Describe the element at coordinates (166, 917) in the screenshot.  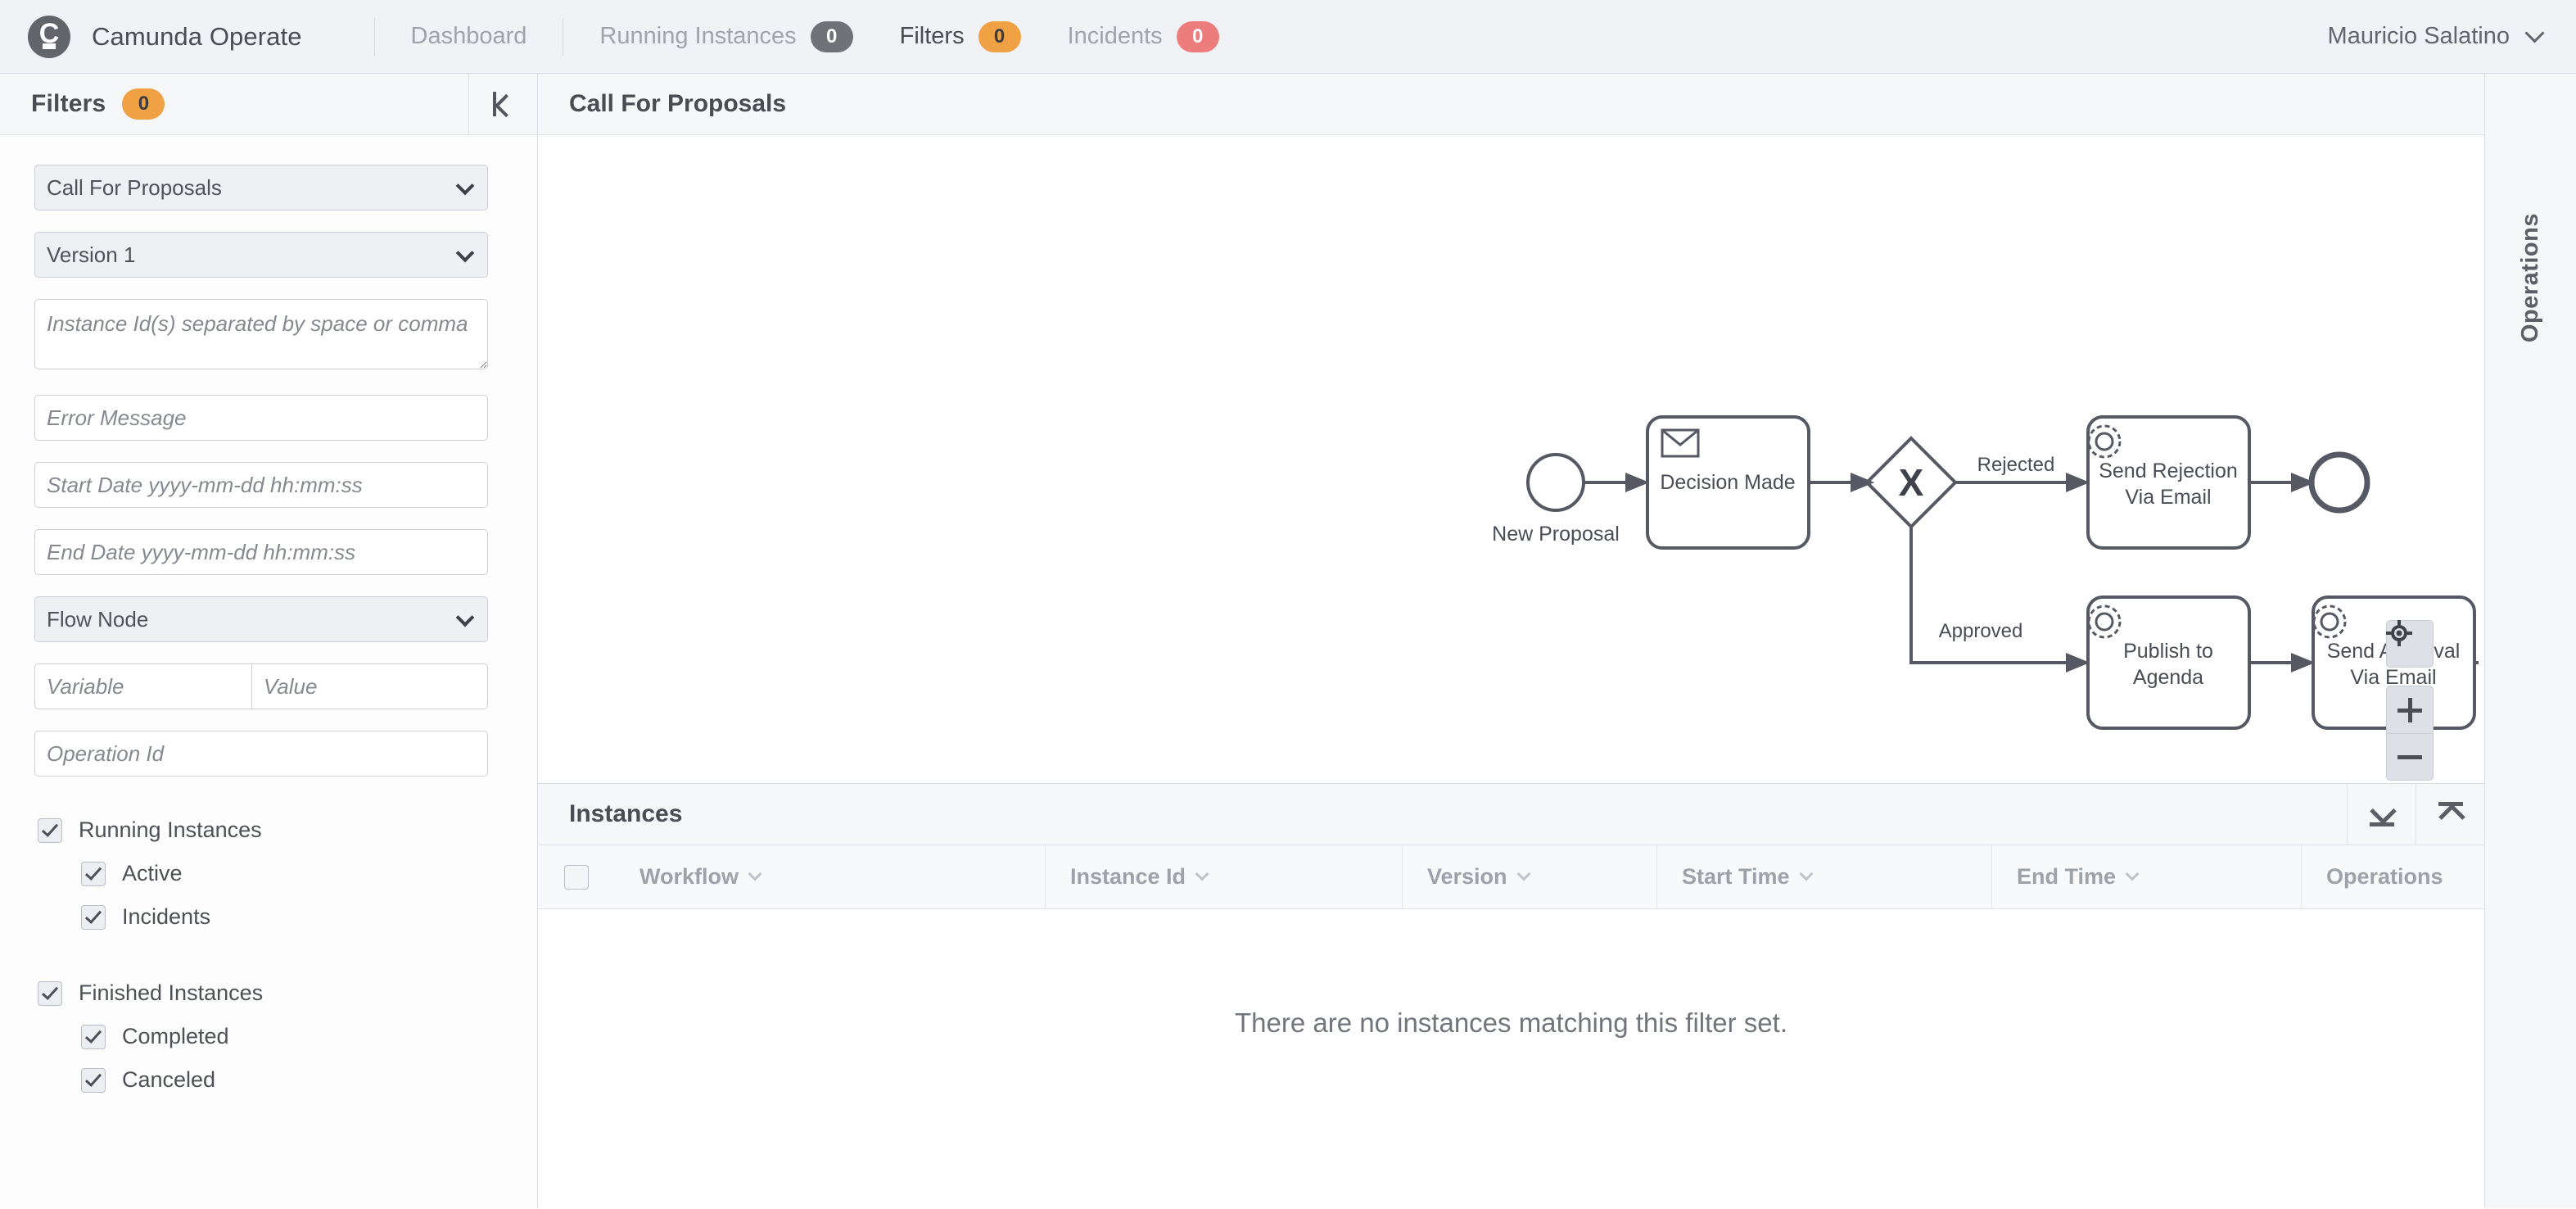
I see `checkbox-label: Incidents` at that location.